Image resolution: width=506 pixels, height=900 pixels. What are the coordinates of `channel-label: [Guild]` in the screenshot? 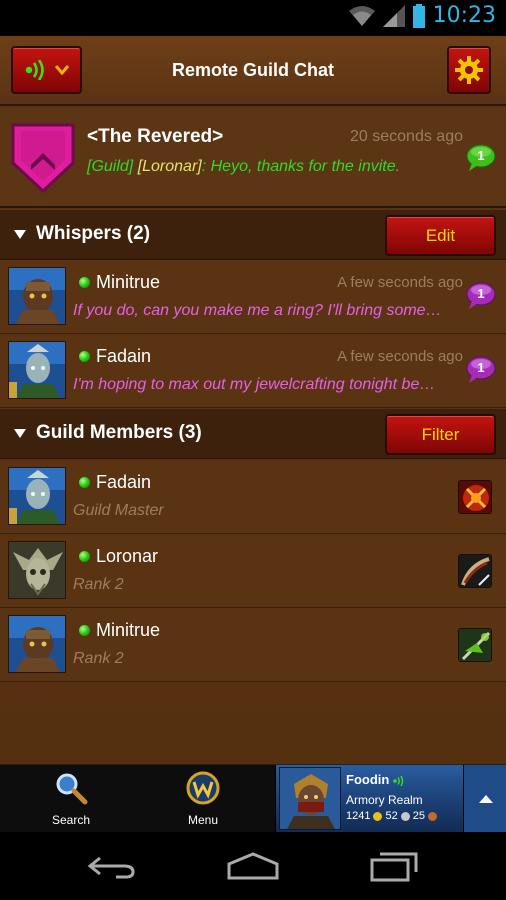 It's located at (112, 166).